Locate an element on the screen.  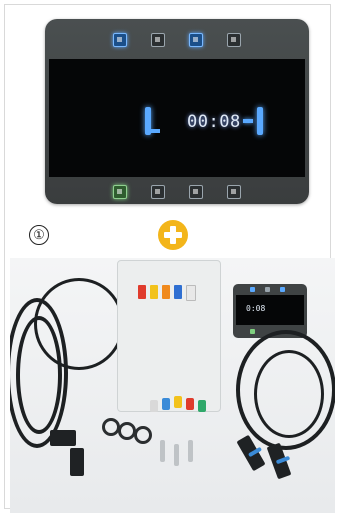
timer-readout: 00:08 is located at coordinates (214, 122).